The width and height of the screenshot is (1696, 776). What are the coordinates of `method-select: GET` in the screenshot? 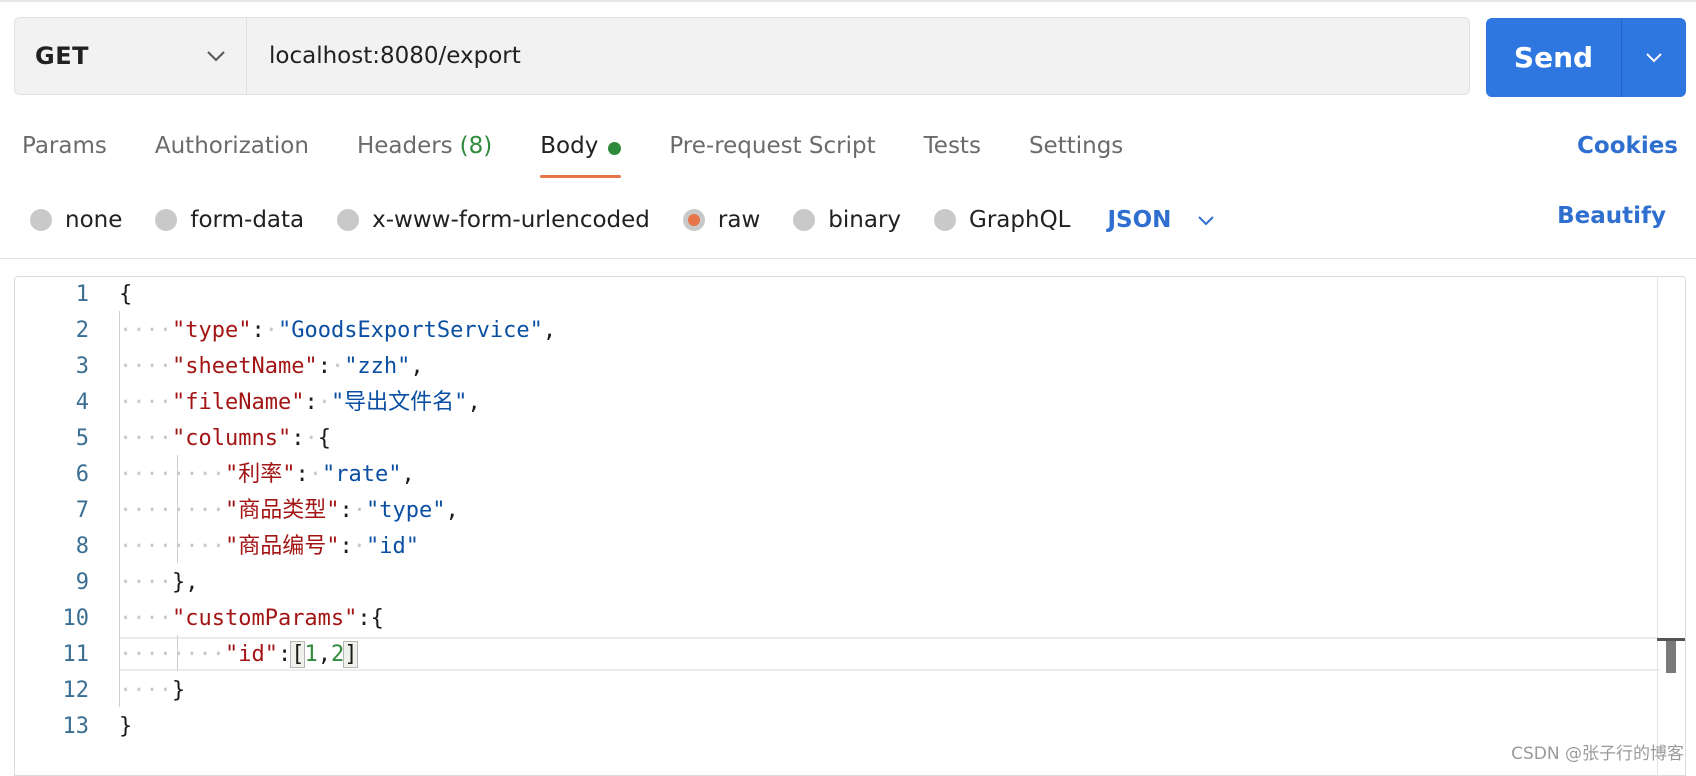 It's located at (131, 56).